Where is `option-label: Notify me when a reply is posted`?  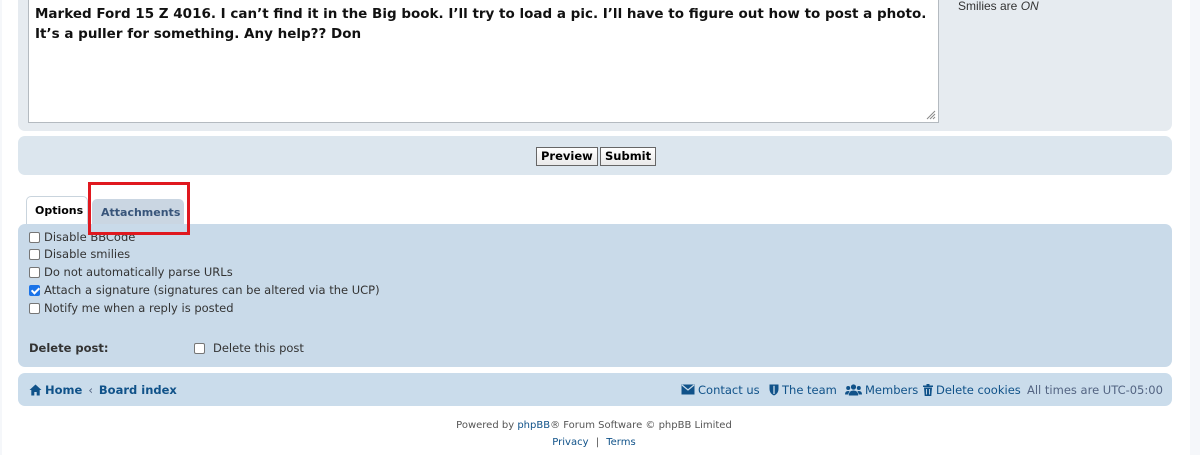
option-label: Notify me when a reply is posted is located at coordinates (139, 308).